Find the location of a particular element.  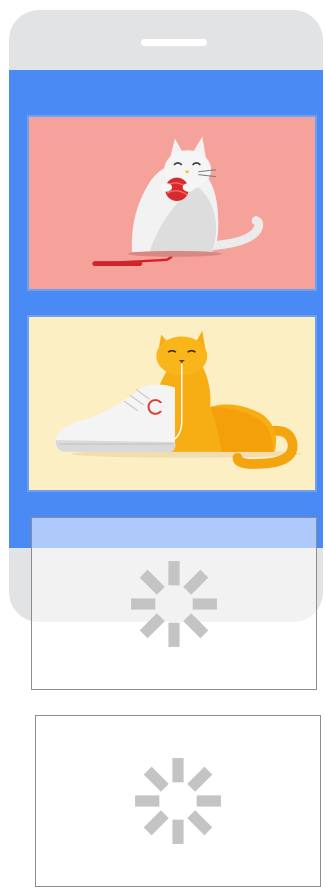

orange-cat-with-sneaker-image is located at coordinates (178, 399).